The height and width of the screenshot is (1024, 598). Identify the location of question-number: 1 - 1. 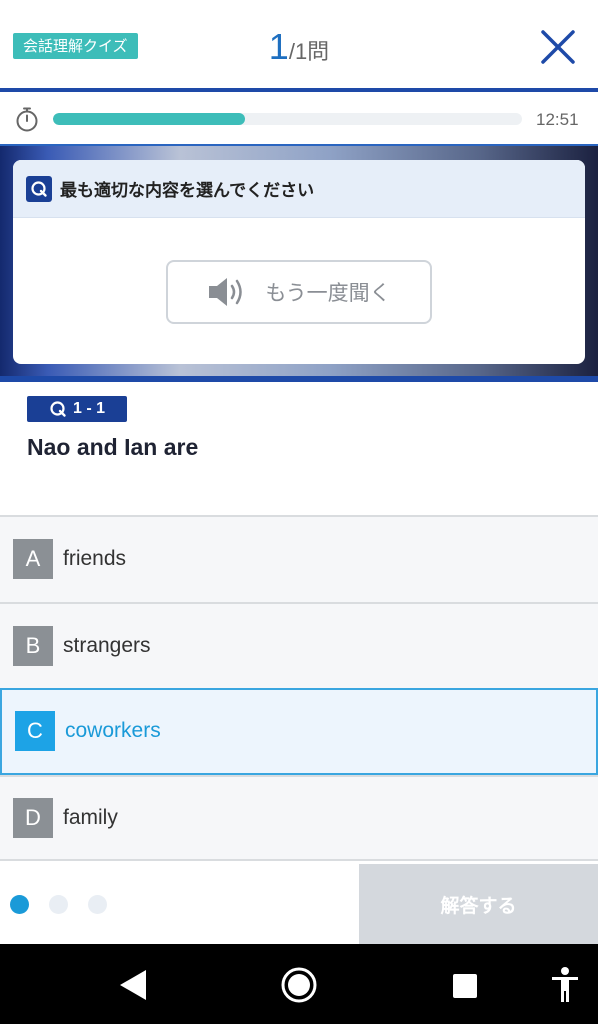
(88, 408).